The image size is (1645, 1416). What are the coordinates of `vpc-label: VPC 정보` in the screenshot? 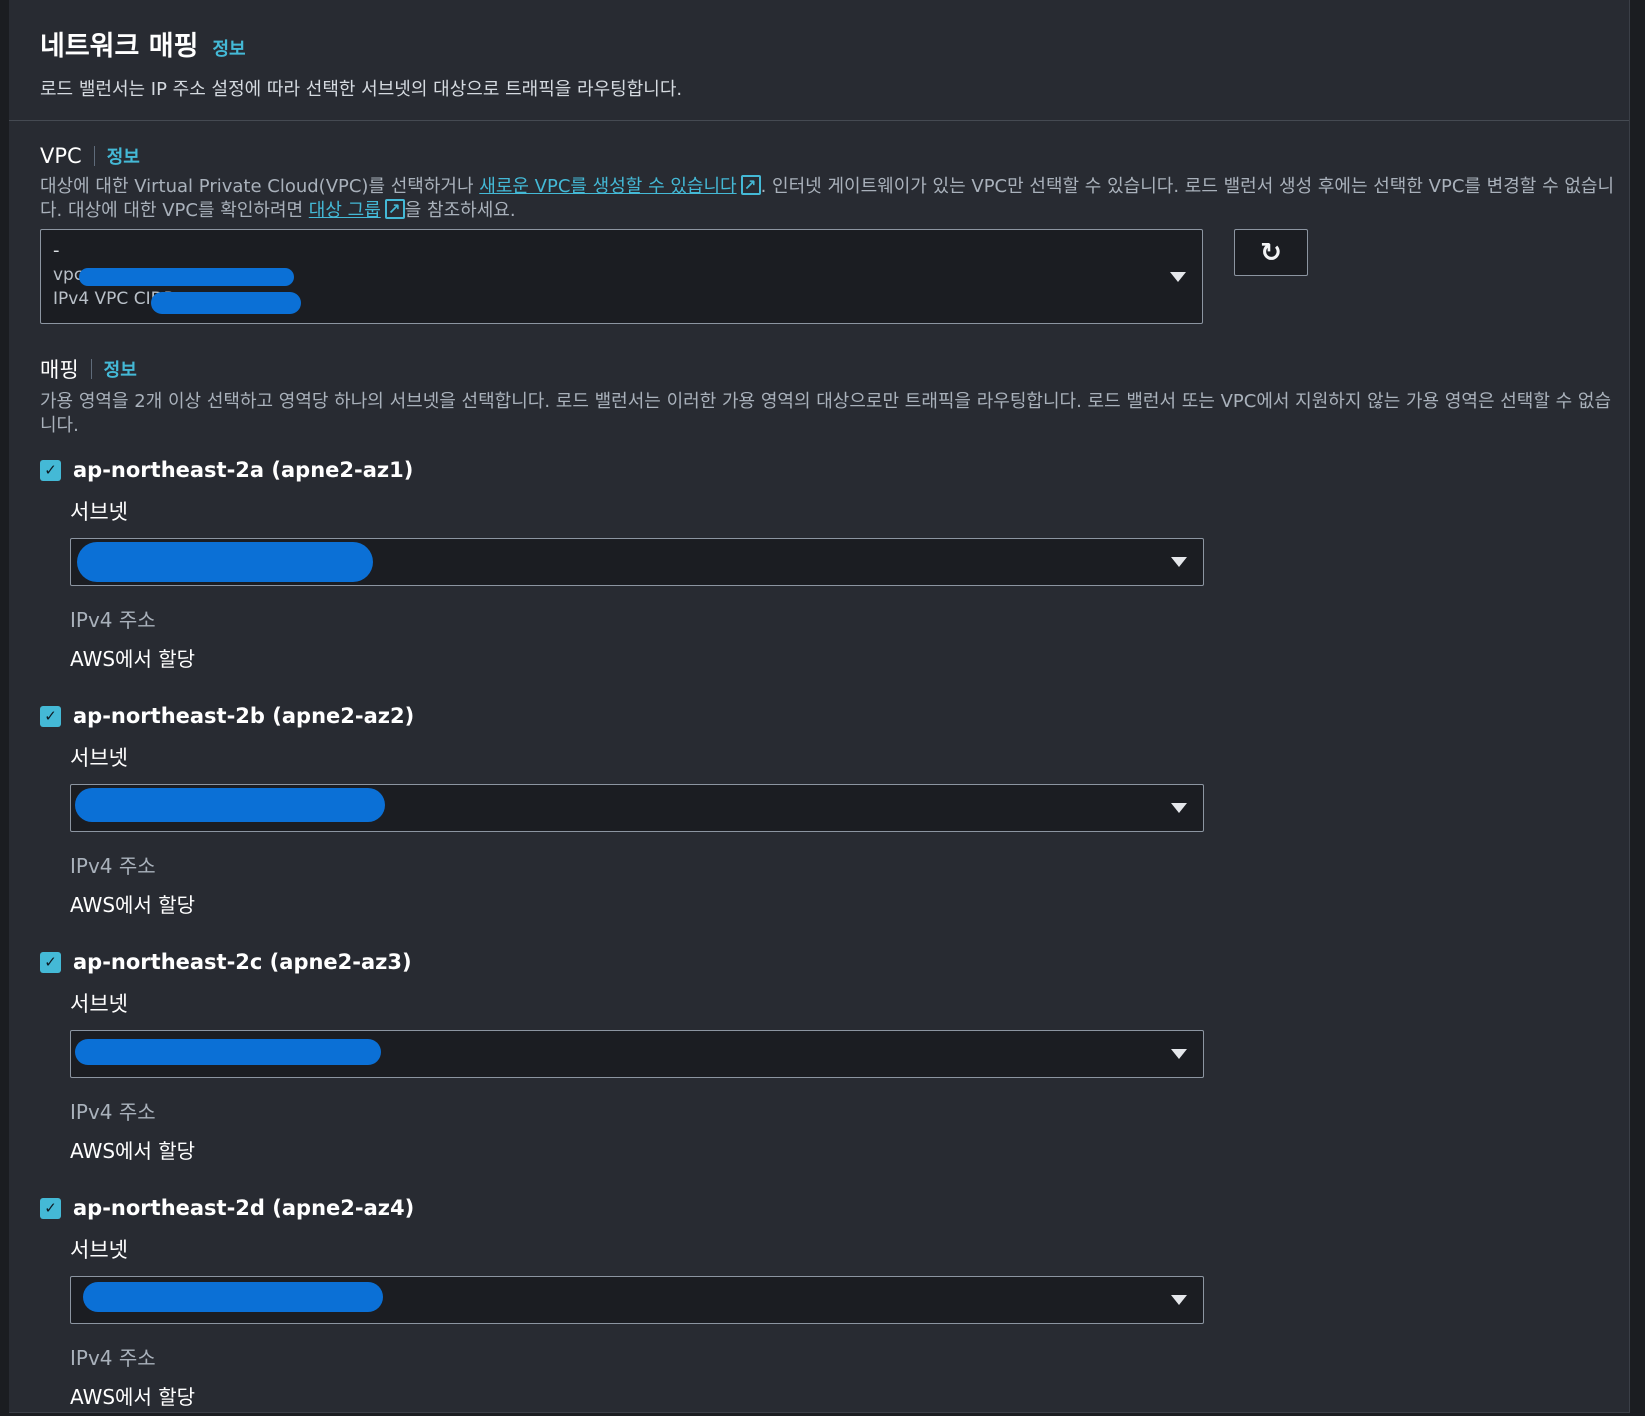 It's located at (819, 156).